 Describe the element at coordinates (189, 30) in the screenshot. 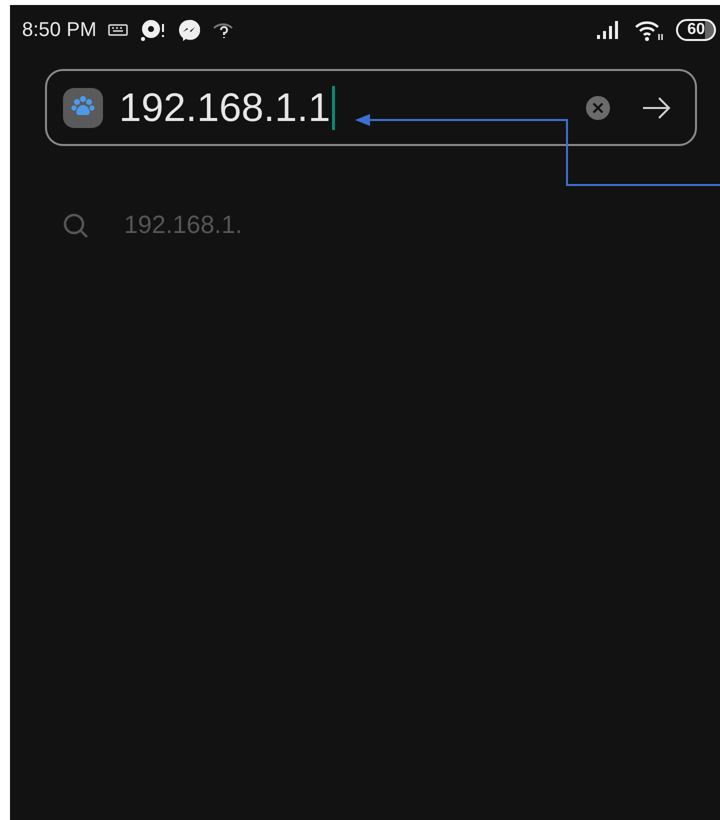

I see `messenger-icon` at that location.